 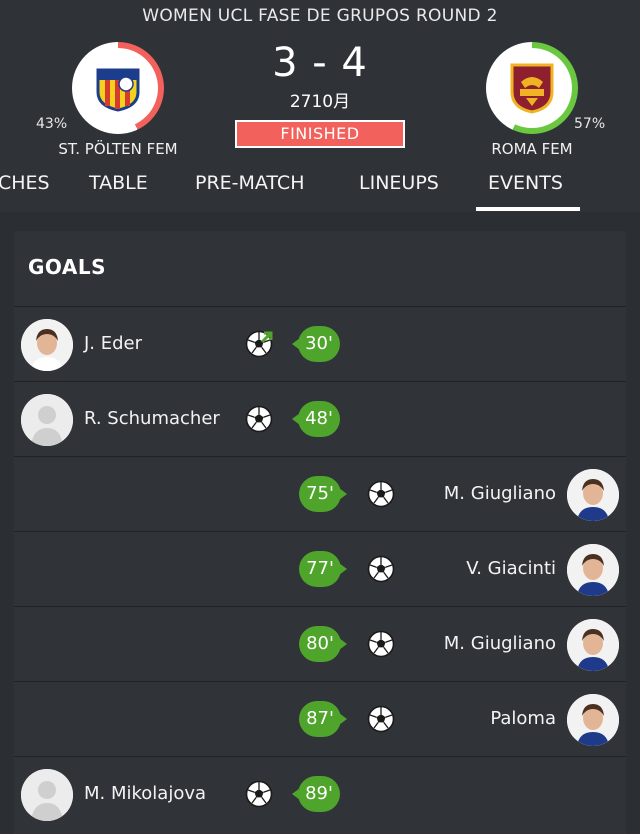 I want to click on soccer-ball-penalty-icon, so click(x=259, y=344).